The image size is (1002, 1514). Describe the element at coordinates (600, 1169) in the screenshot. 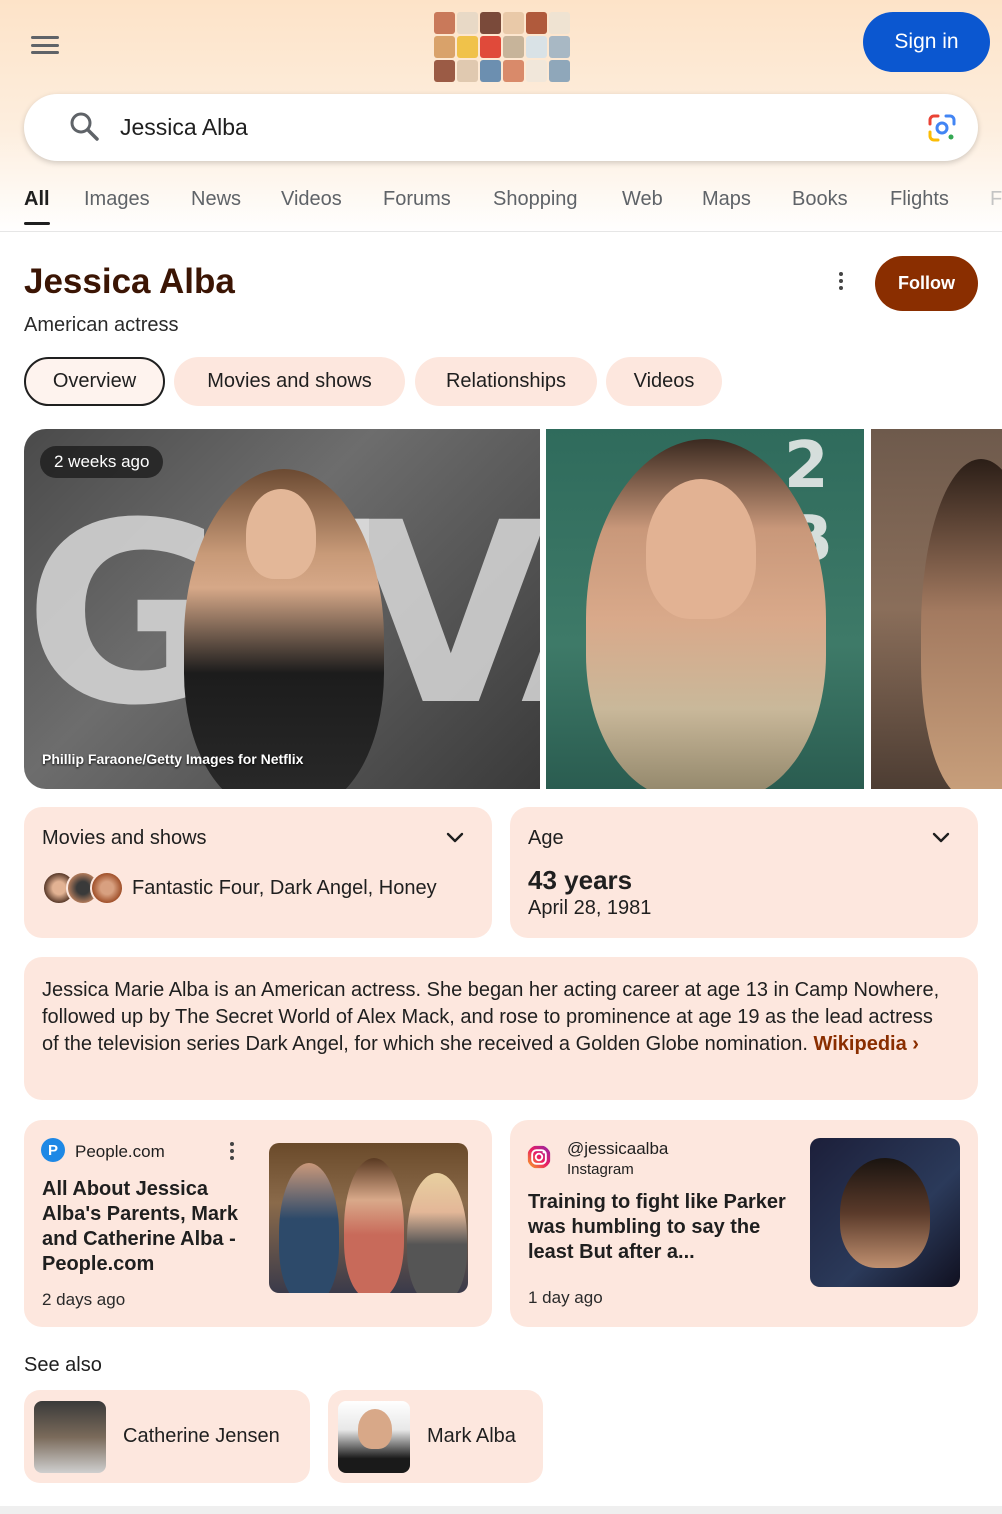

I see `news-platform: Instagram` at that location.